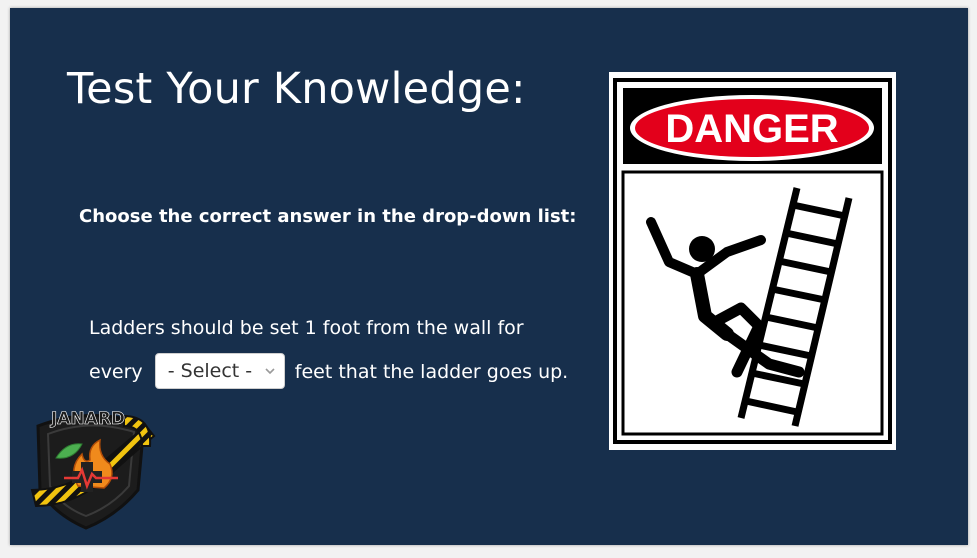 The image size is (977, 558). I want to click on question-prefix: every, so click(116, 372).